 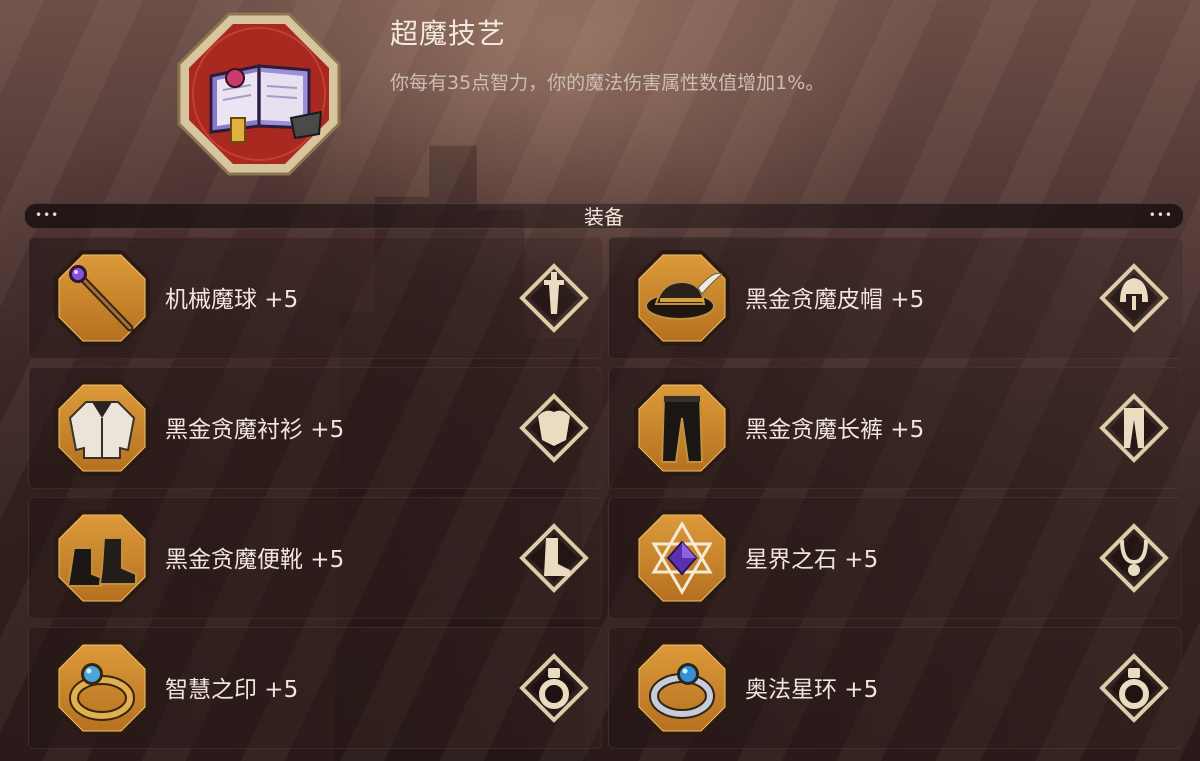 I want to click on equipment-card-star-gem: 星界之石 +5, so click(x=895, y=558).